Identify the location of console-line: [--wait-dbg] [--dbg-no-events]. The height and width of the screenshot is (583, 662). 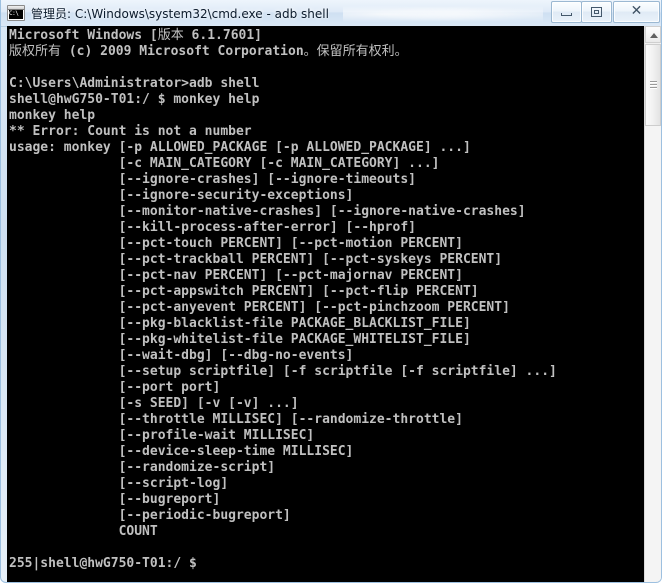
(181, 355).